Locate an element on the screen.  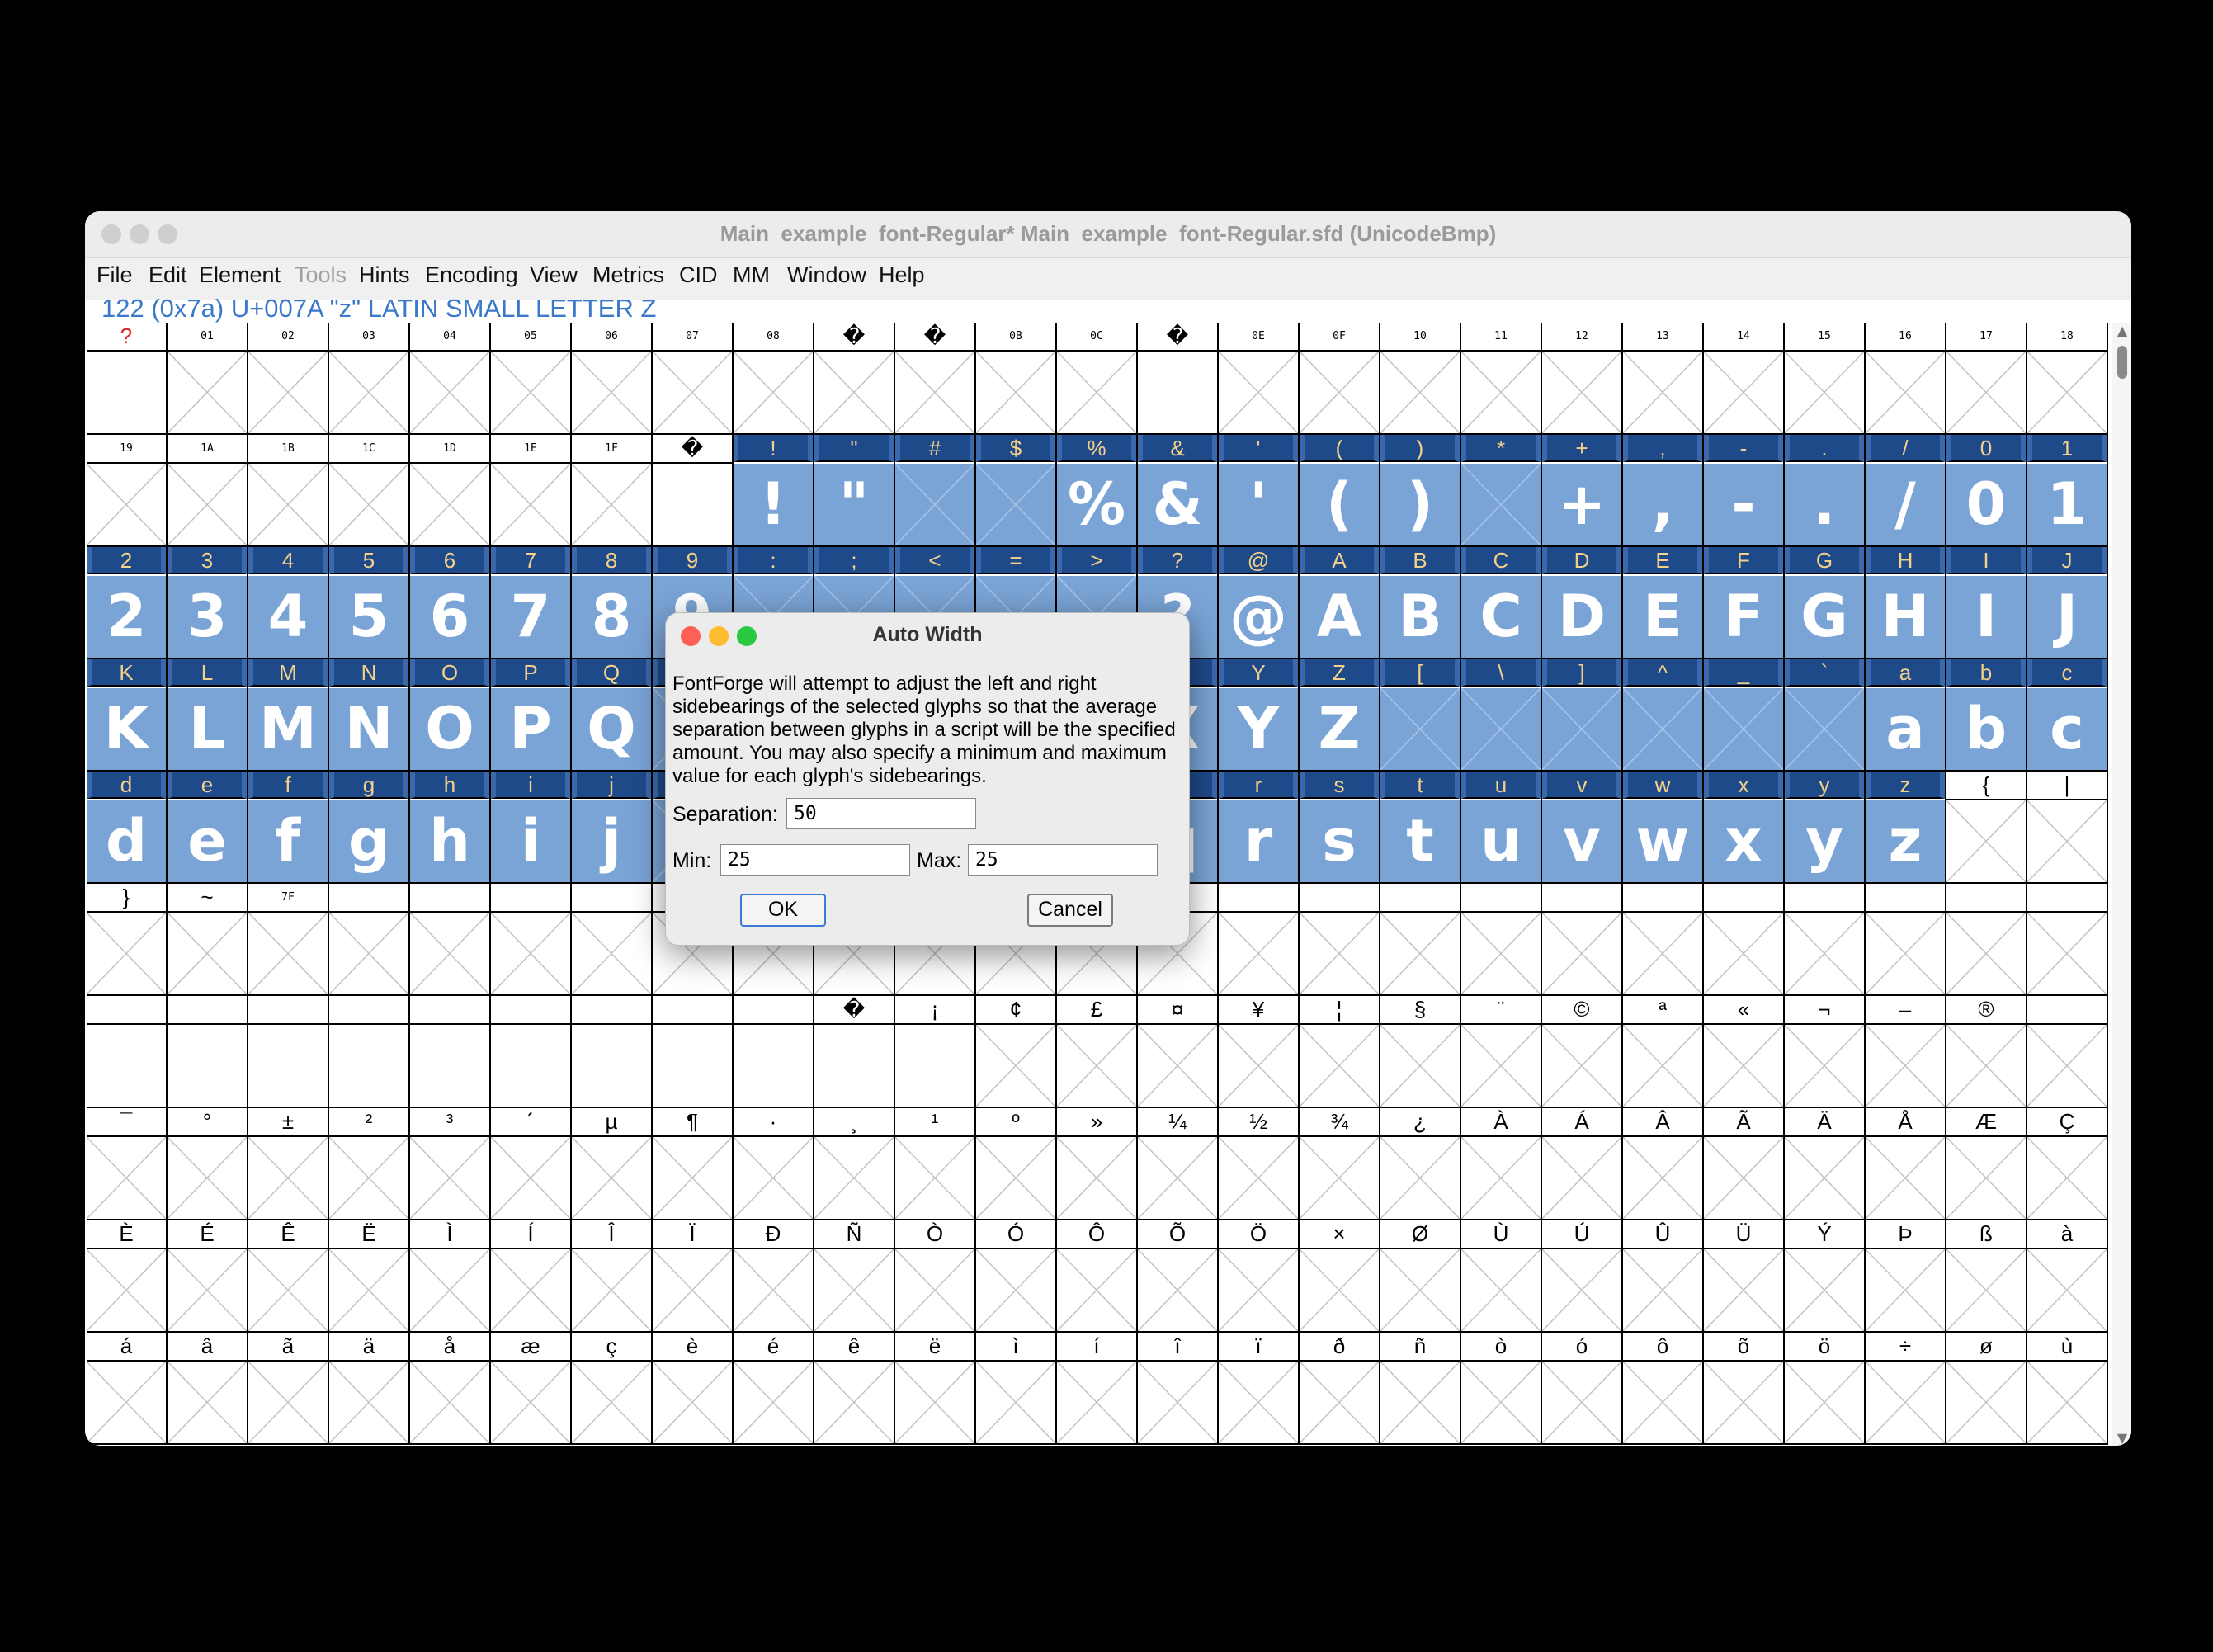
glyph-cell: ä is located at coordinates (369, 1389).